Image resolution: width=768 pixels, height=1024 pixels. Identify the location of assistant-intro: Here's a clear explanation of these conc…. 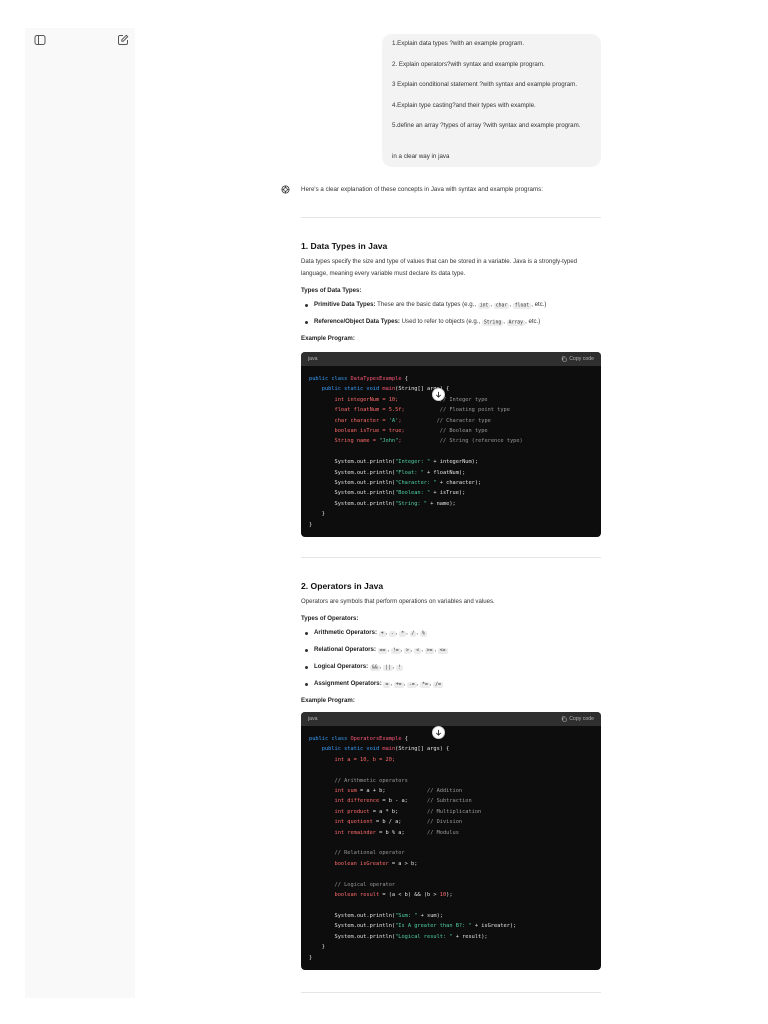
(422, 189).